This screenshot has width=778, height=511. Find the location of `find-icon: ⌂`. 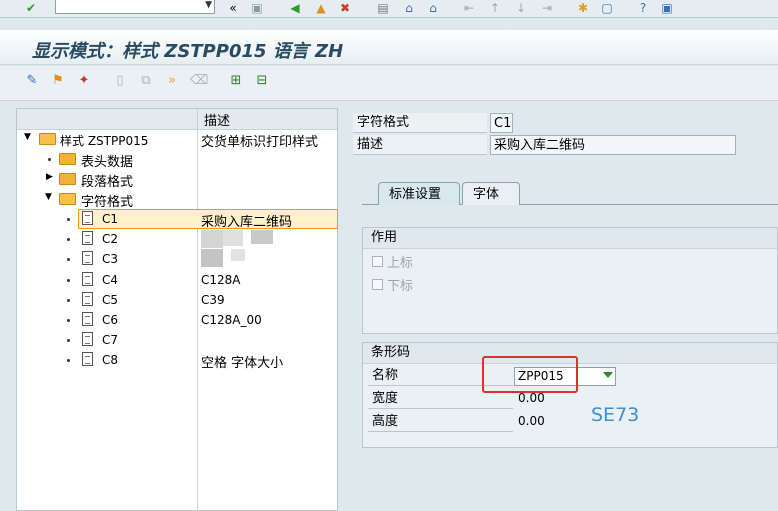

find-icon: ⌂ is located at coordinates (409, 8).